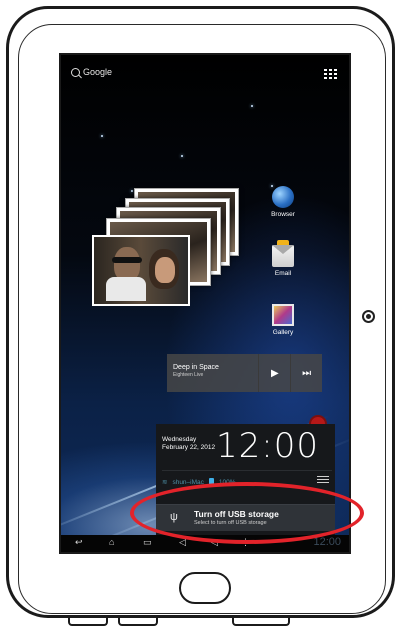 The width and height of the screenshot is (403, 627). Describe the element at coordinates (283, 315) in the screenshot. I see `gallery-icon` at that location.